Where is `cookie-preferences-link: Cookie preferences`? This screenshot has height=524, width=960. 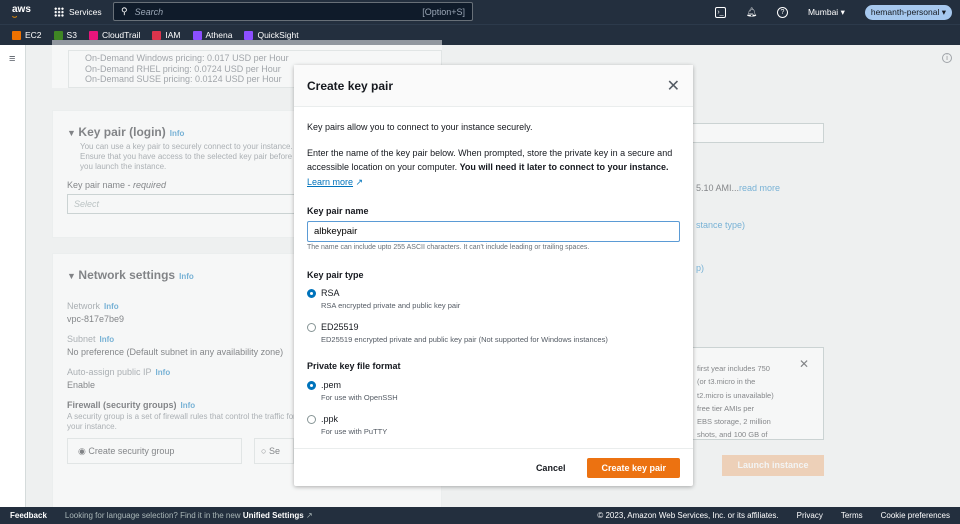
cookie-preferences-link: Cookie preferences is located at coordinates (915, 515).